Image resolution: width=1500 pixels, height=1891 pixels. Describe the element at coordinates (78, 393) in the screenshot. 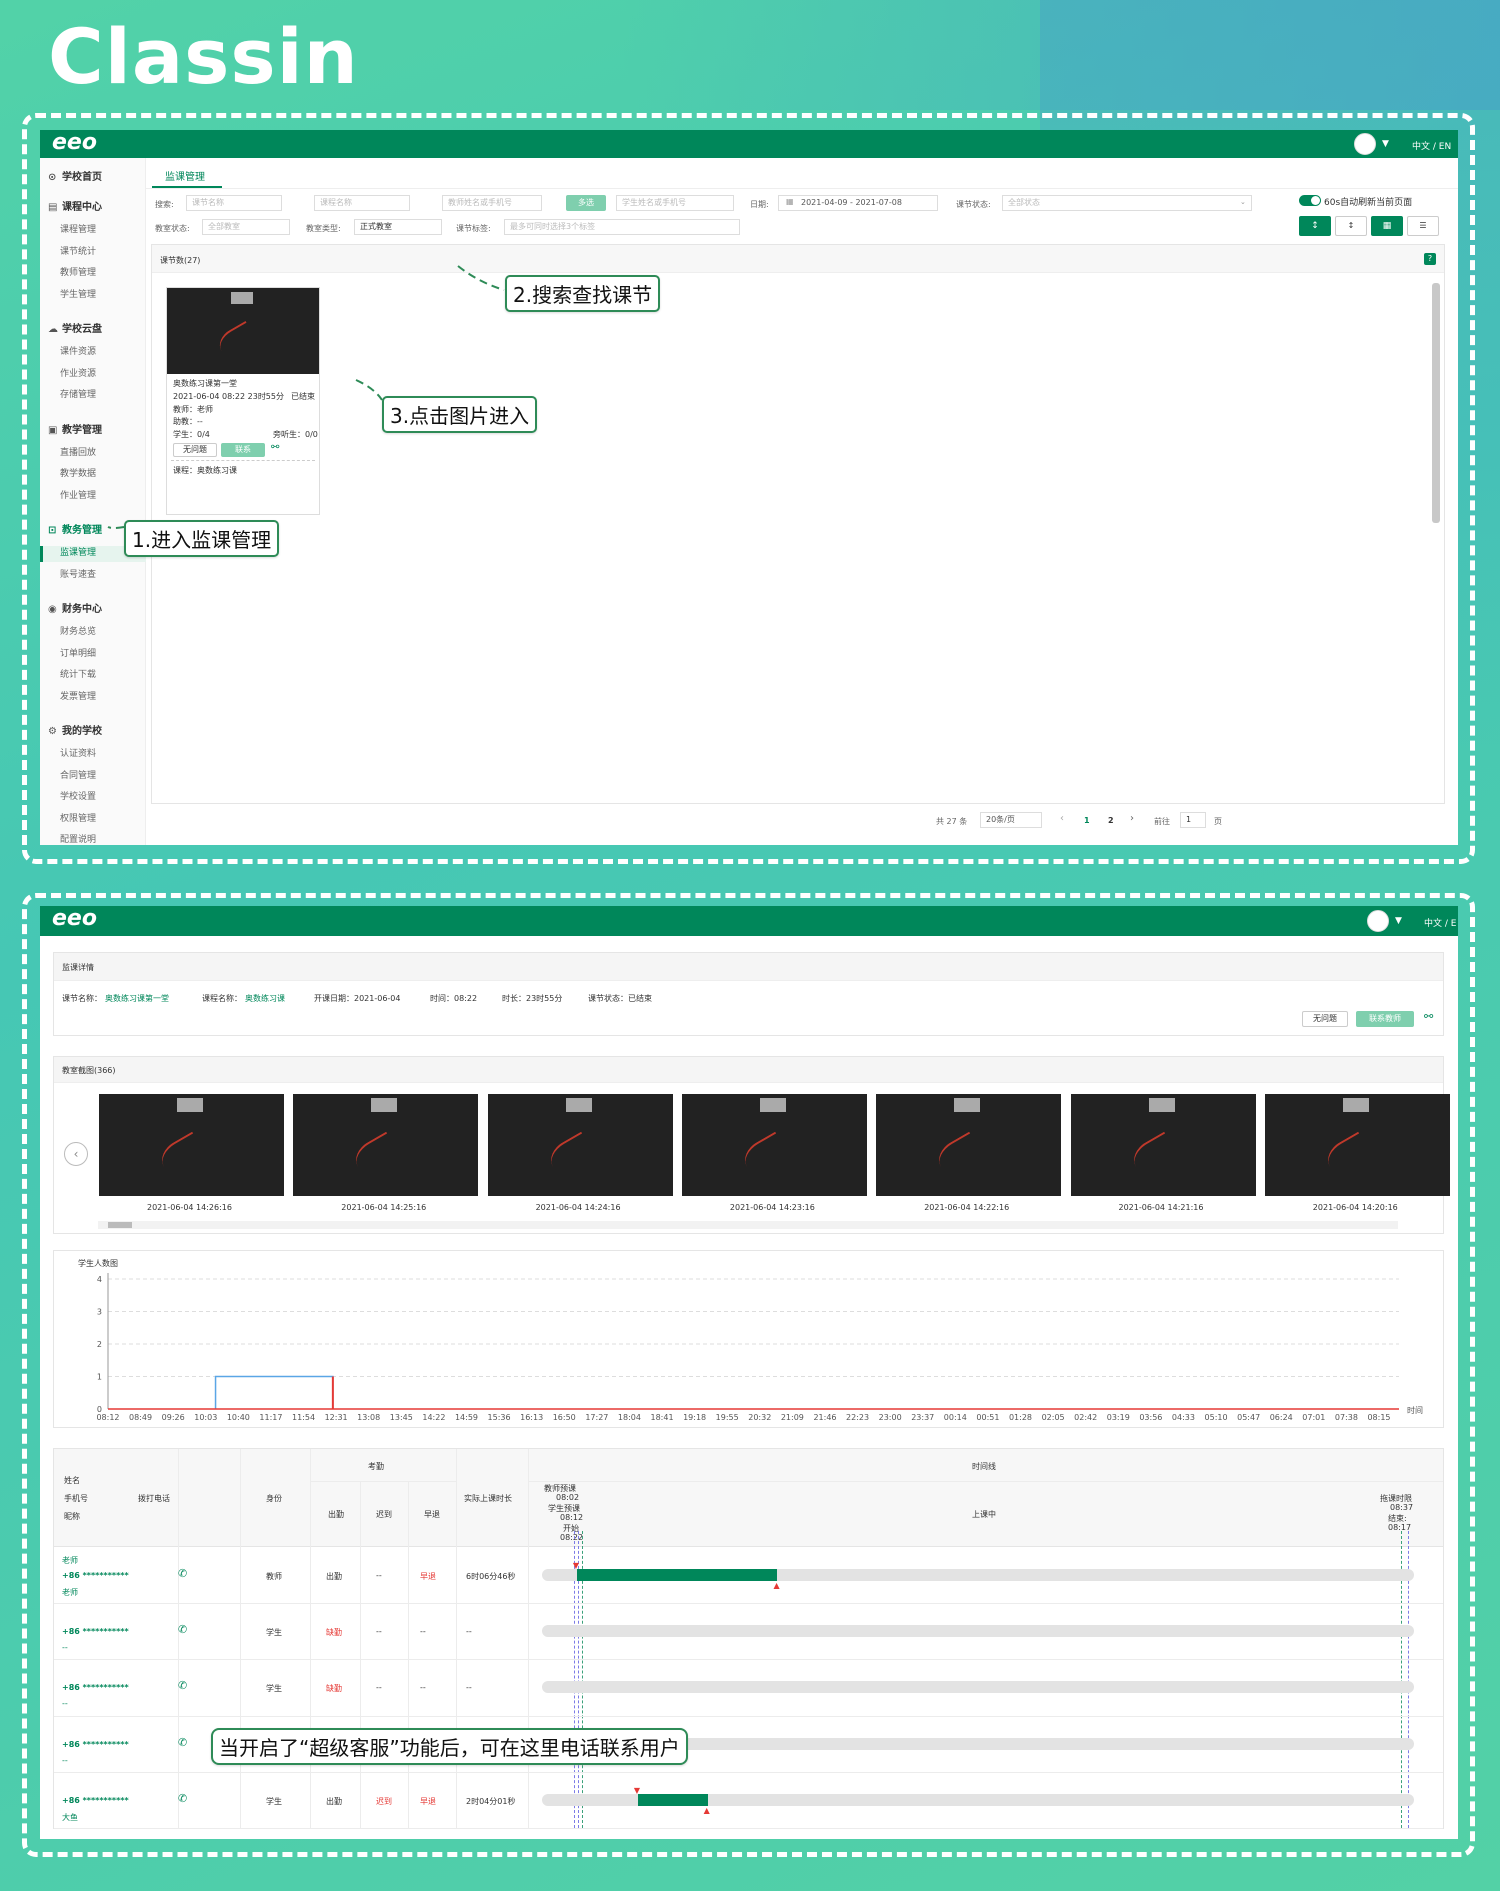

I see `sidebar-item: 存储管理` at that location.